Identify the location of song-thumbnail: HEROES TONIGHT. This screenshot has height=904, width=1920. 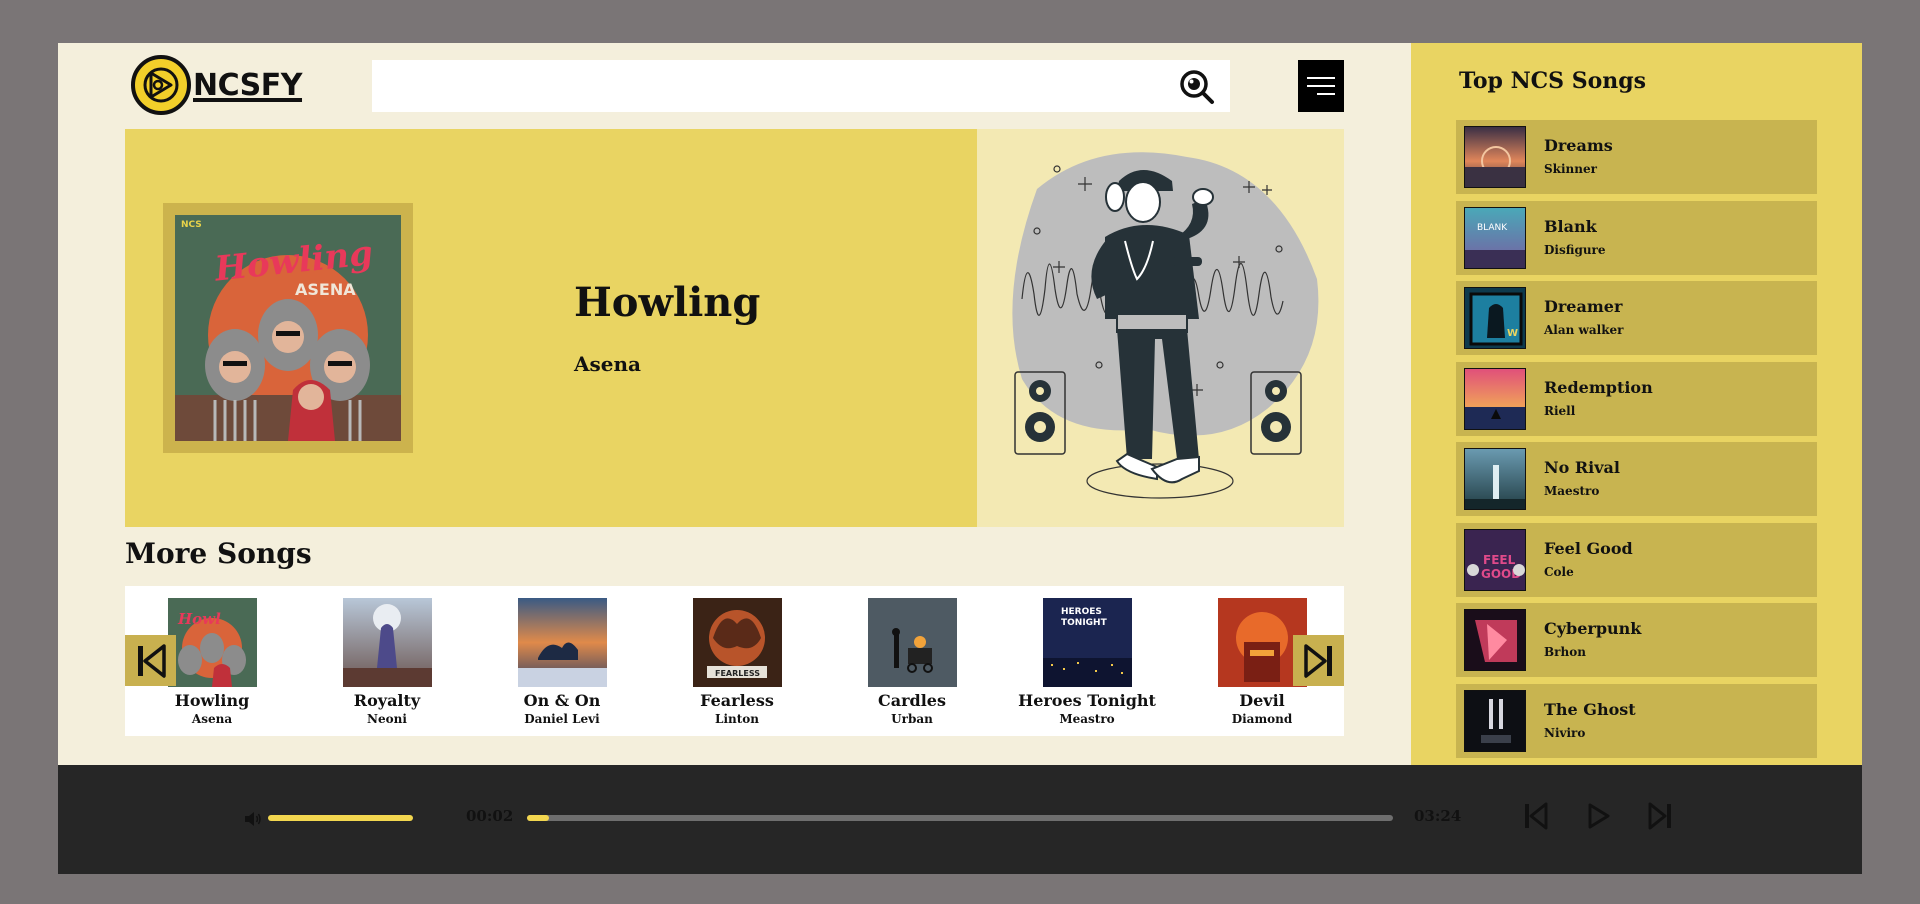
(1087, 642).